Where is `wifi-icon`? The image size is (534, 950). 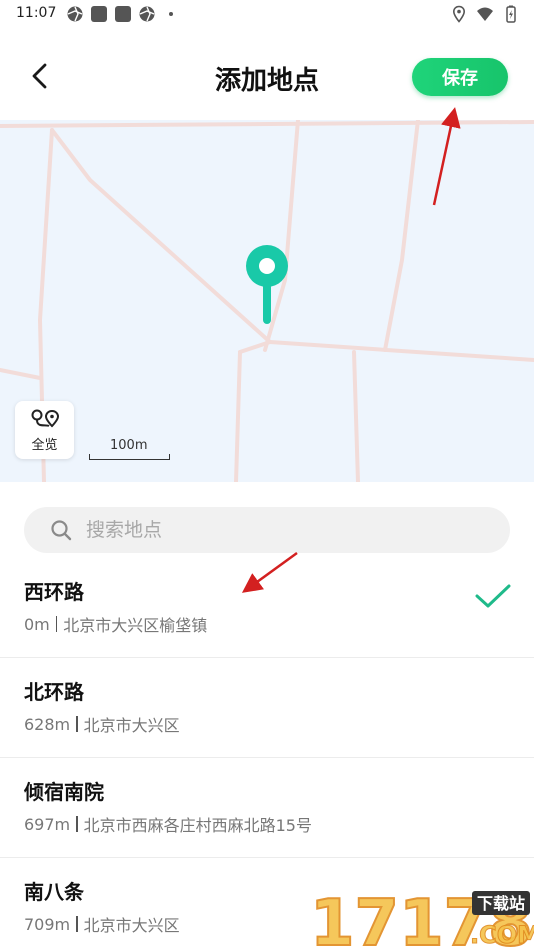 wifi-icon is located at coordinates (485, 14).